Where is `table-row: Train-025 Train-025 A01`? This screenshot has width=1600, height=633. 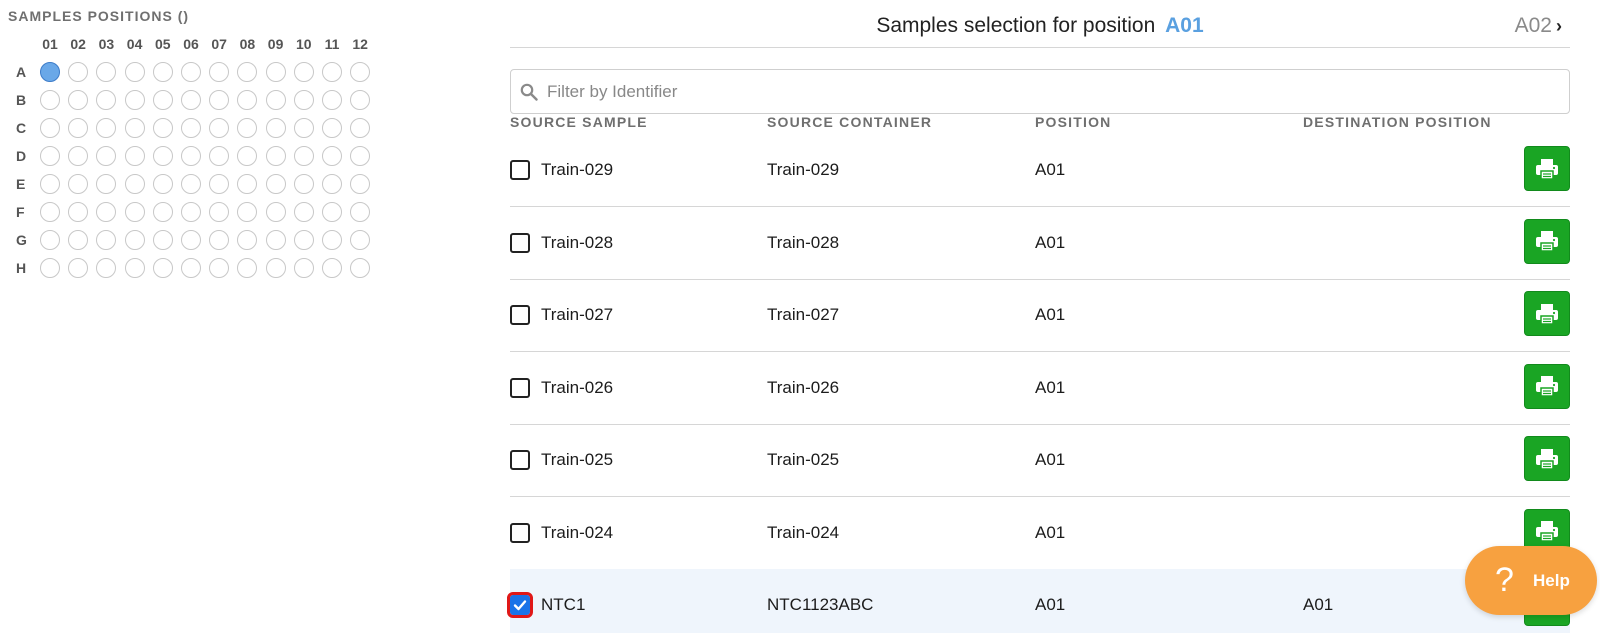
table-row: Train-025 Train-025 A01 is located at coordinates (1040, 460).